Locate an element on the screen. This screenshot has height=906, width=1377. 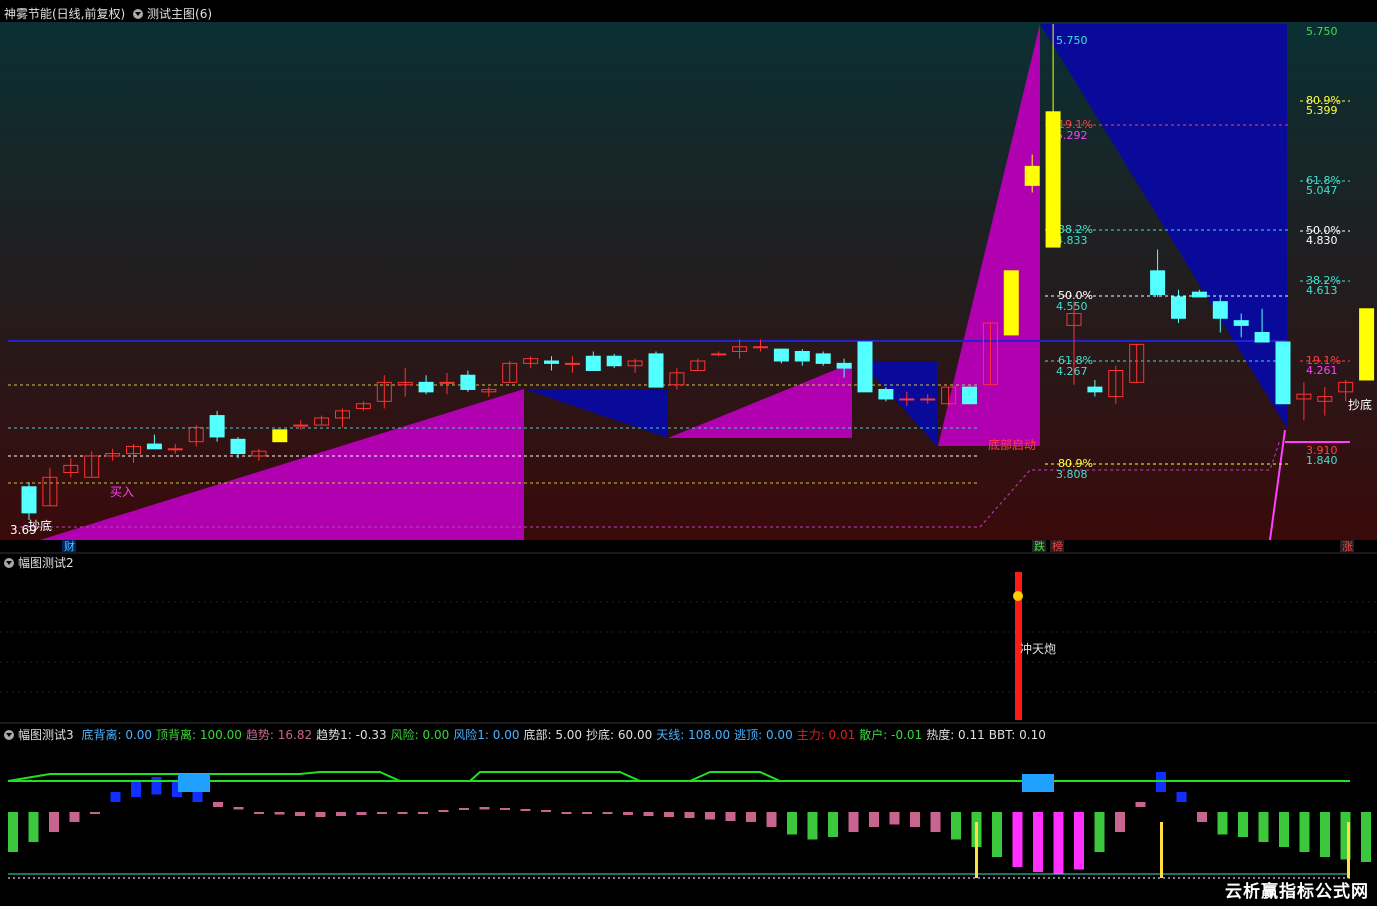
fib-r-price-1: 5.399 is located at coordinates (1322, 110).